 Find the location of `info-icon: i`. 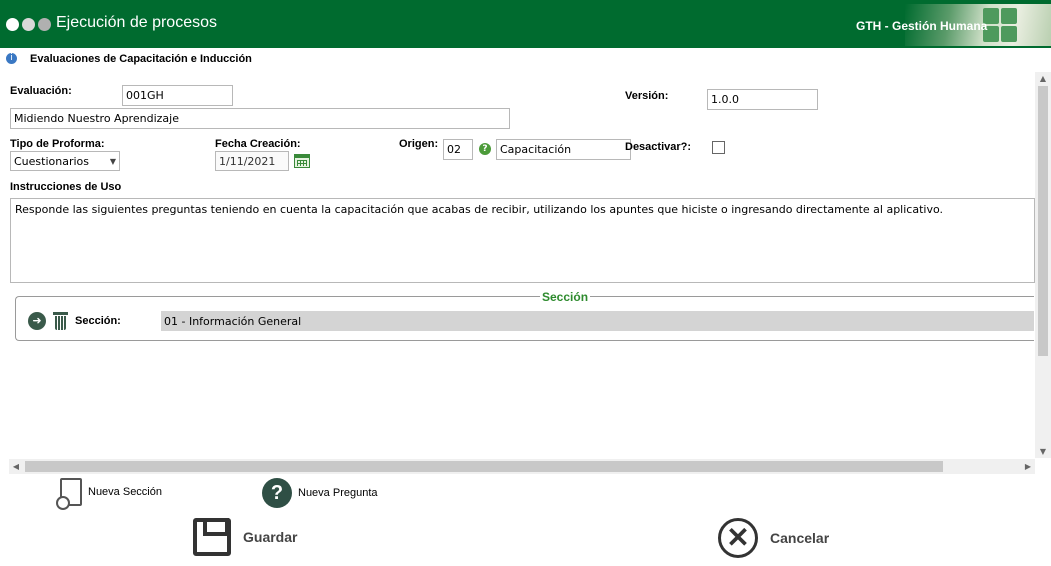

info-icon: i is located at coordinates (11, 58).